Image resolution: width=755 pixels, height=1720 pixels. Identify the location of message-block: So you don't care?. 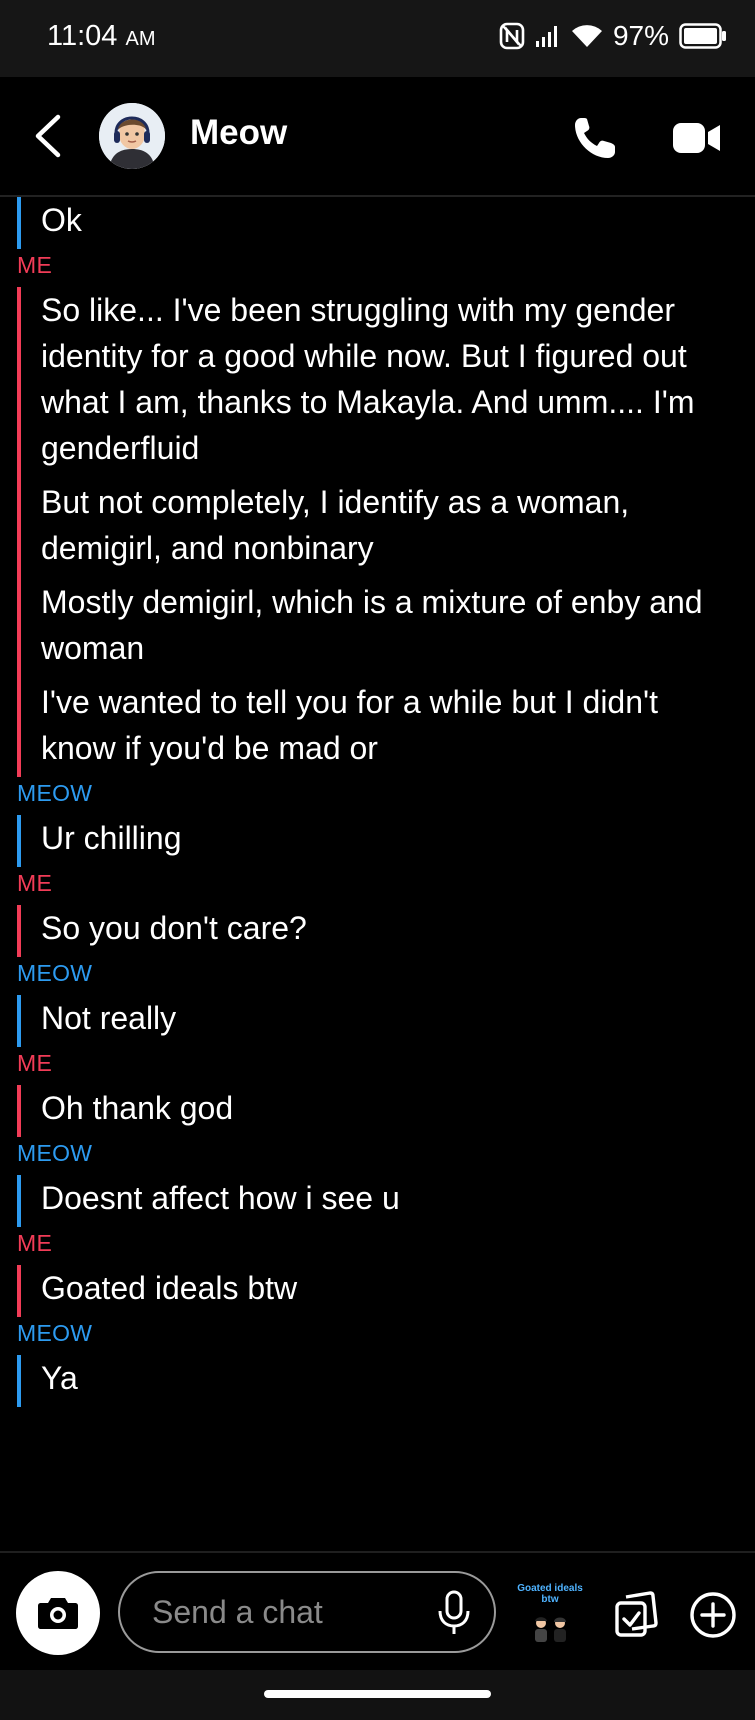
(386, 931).